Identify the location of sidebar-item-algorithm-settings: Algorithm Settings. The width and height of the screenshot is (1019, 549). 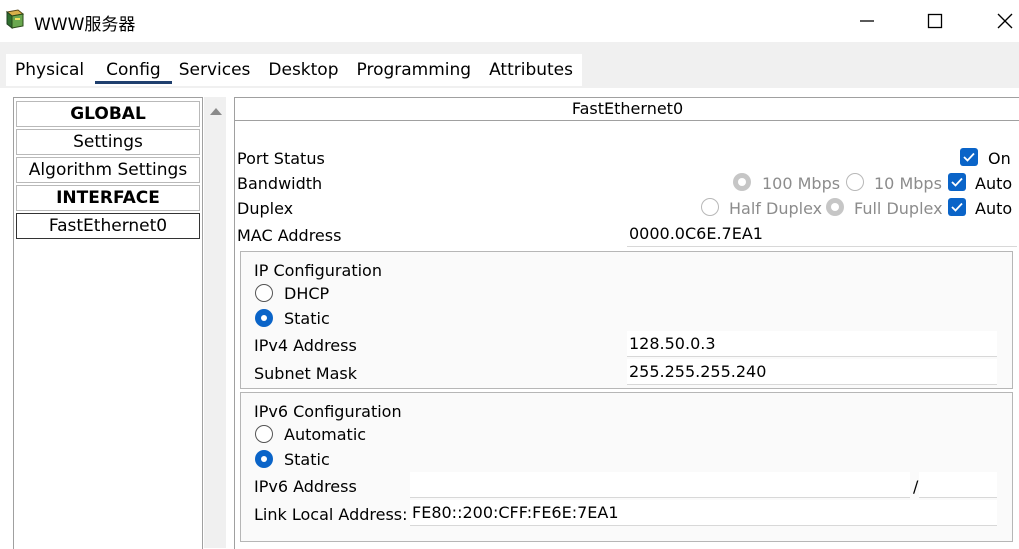
(108, 170).